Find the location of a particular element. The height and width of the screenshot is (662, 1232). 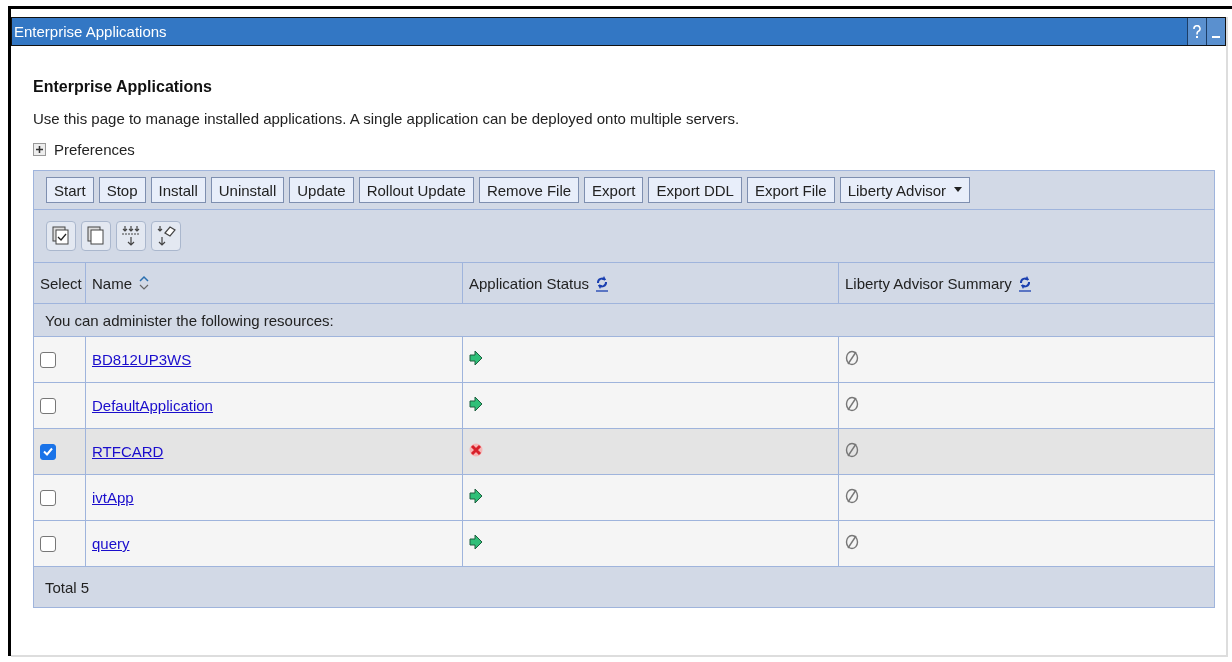

toolbar-button: Rollout Update is located at coordinates (416, 190).